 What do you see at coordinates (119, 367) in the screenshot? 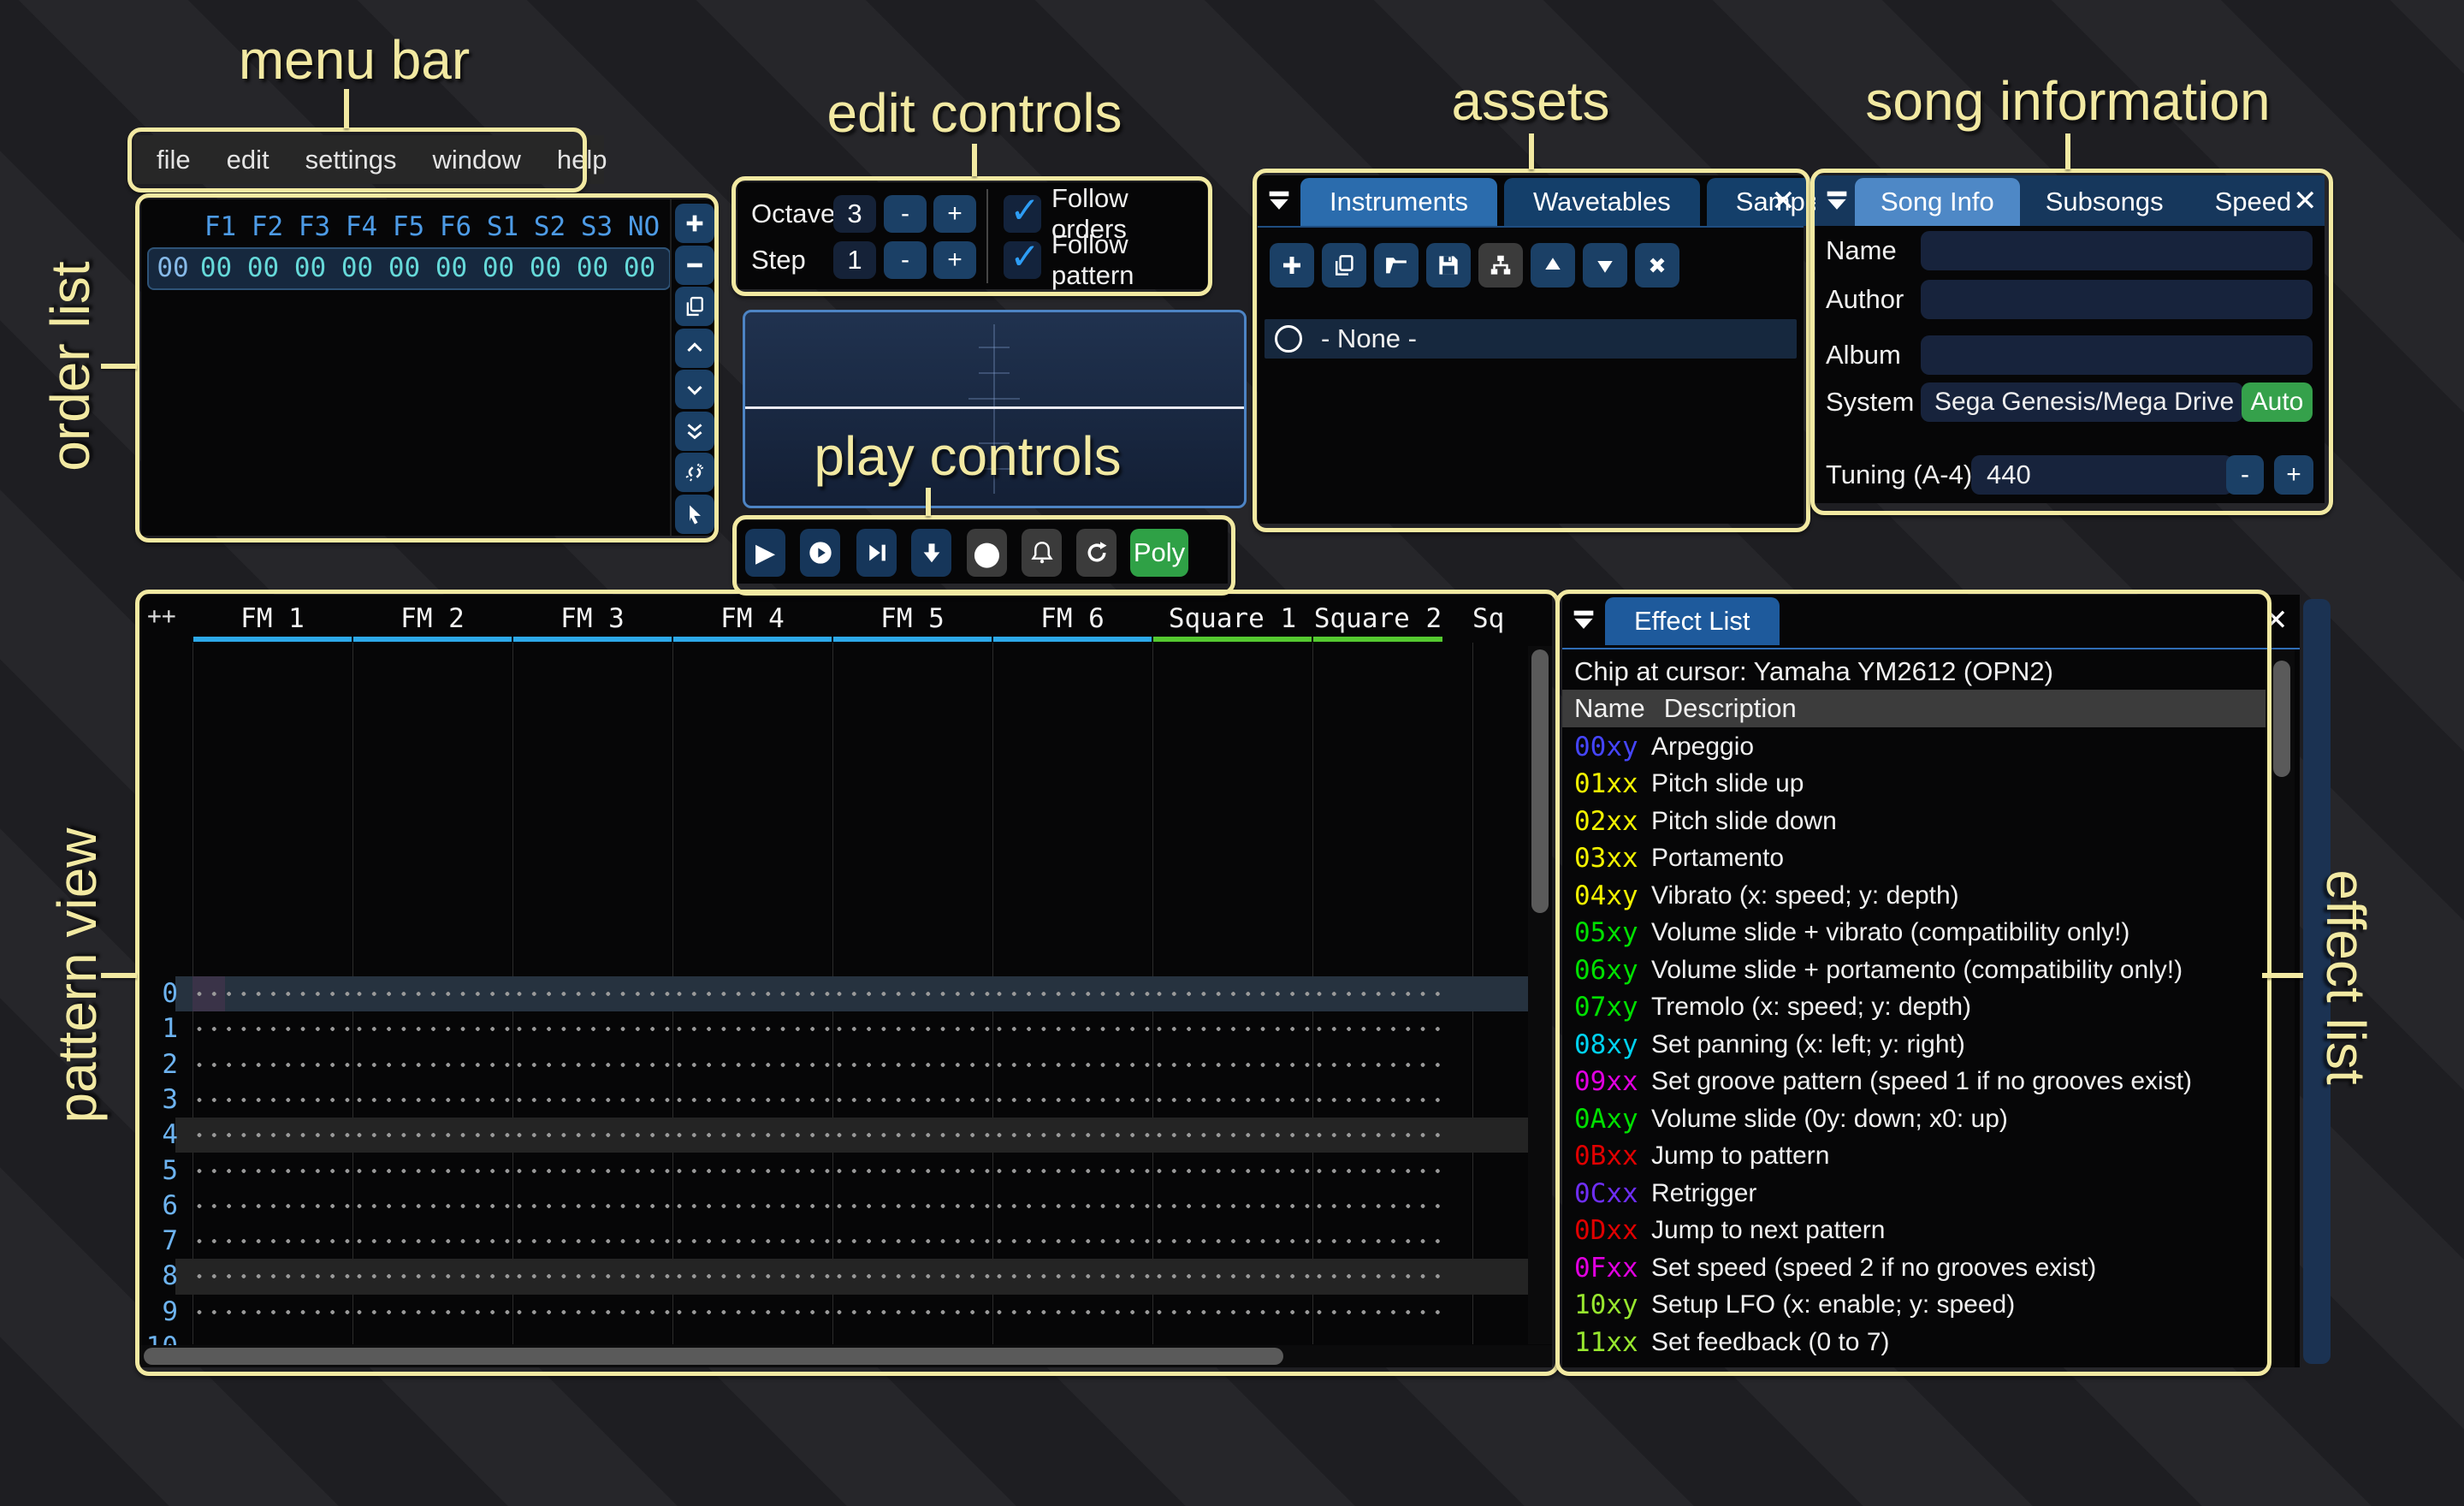
I see `annotation-connector-order-list` at bounding box center [119, 367].